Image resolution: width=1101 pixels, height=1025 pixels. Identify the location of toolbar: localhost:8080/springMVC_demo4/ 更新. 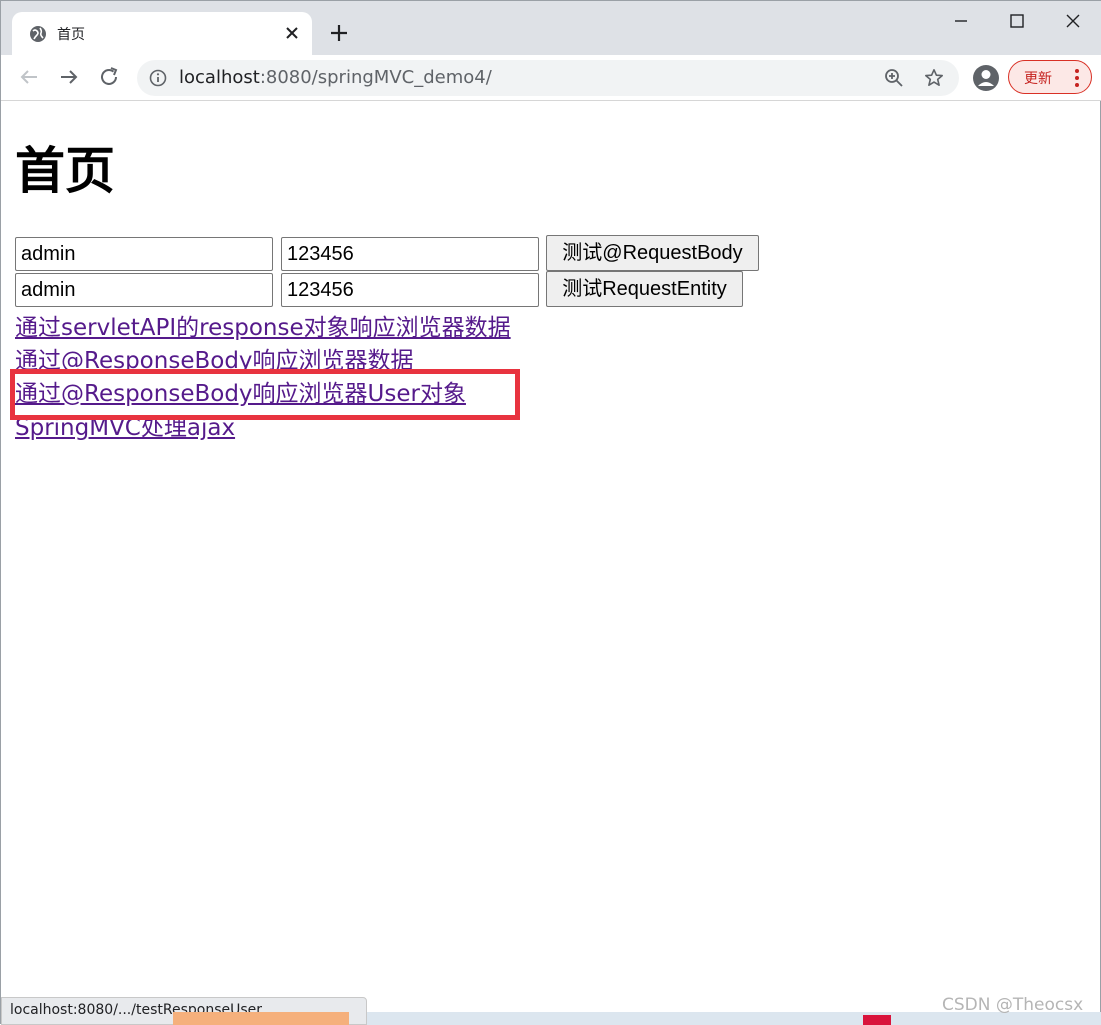
(551, 78).